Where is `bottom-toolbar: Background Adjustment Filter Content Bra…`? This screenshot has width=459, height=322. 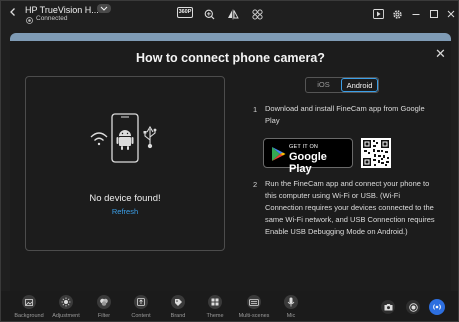
bottom-toolbar: Background Adjustment Filter Content Bra… is located at coordinates (229, 306).